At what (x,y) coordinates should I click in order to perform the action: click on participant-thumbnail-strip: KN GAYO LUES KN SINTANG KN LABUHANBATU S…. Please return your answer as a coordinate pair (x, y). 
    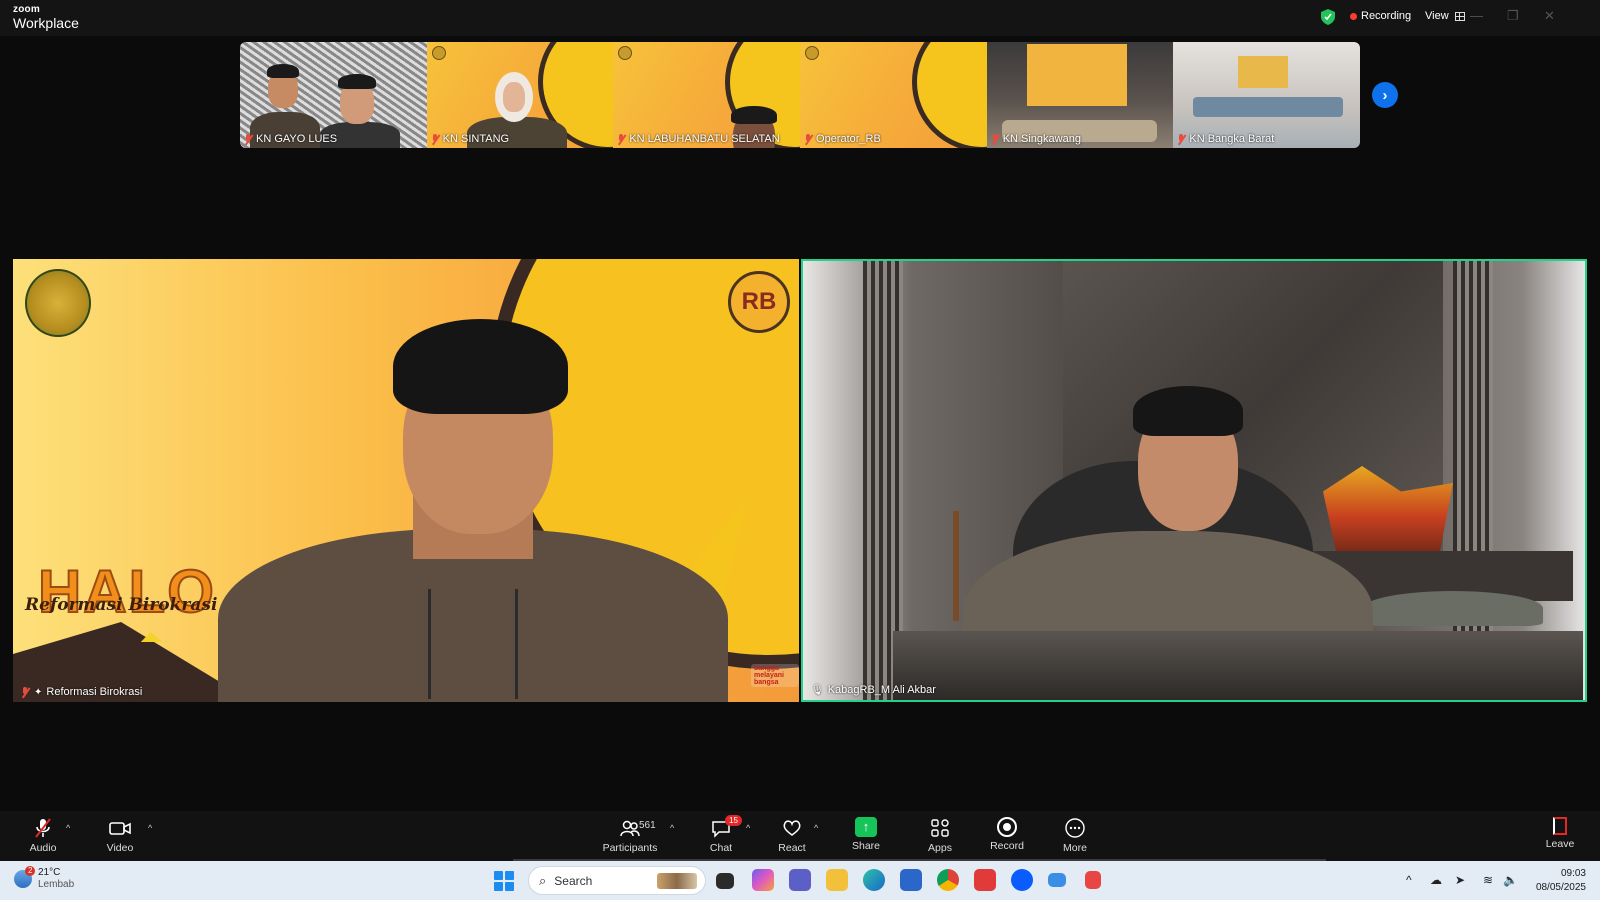
    Looking at the image, I should click on (800, 95).